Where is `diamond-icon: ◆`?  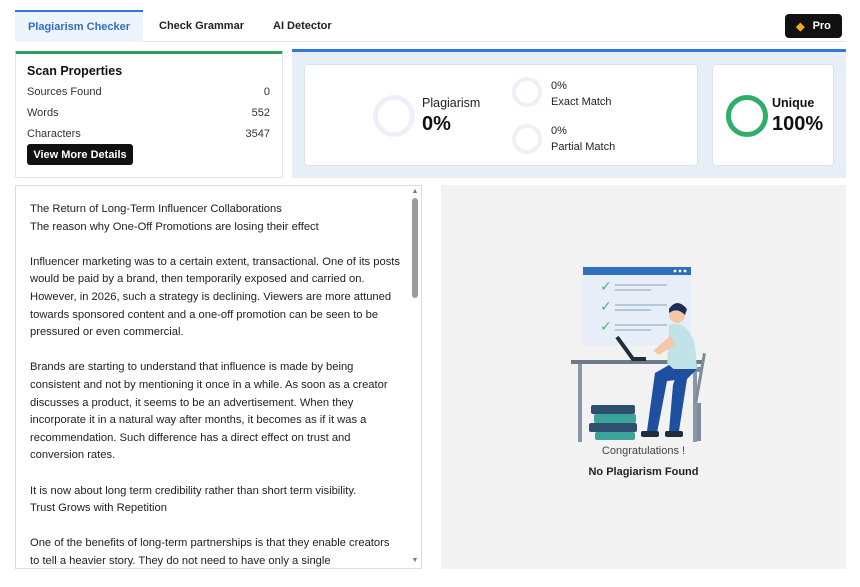 diamond-icon: ◆ is located at coordinates (800, 26).